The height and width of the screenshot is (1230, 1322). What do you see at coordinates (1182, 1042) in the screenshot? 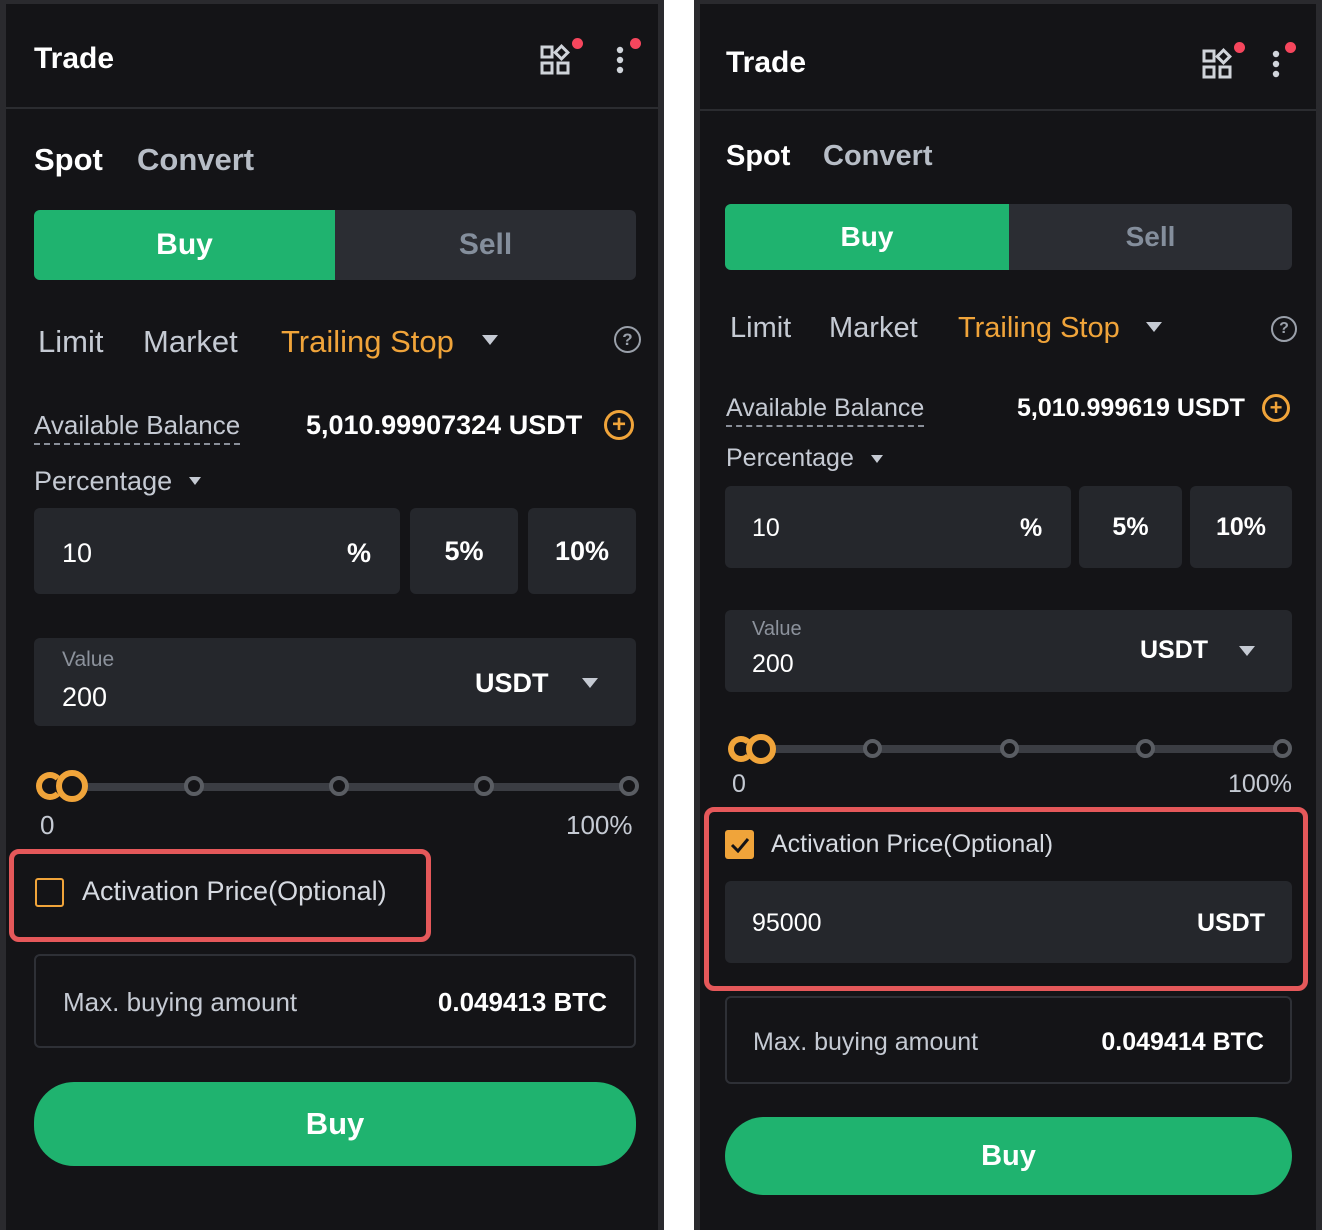
I see `max-buying-value: 0.049414 BTC` at bounding box center [1182, 1042].